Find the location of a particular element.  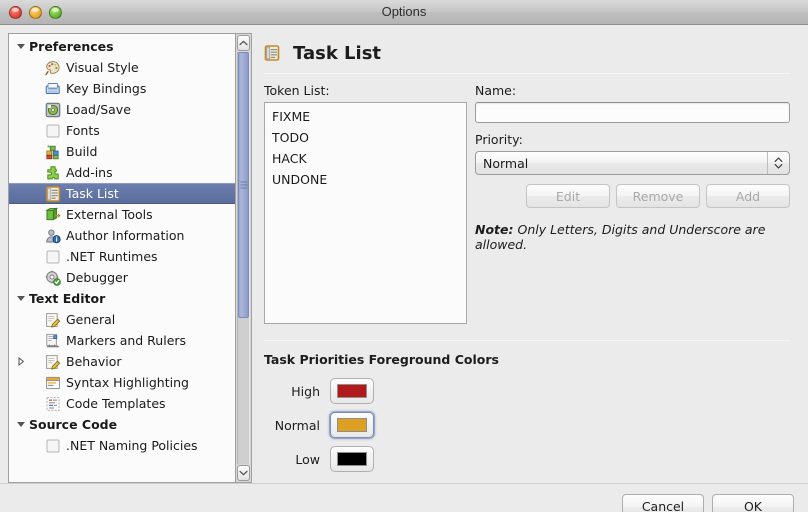

sidebar-item-debugger: Debugger is located at coordinates (122, 277).